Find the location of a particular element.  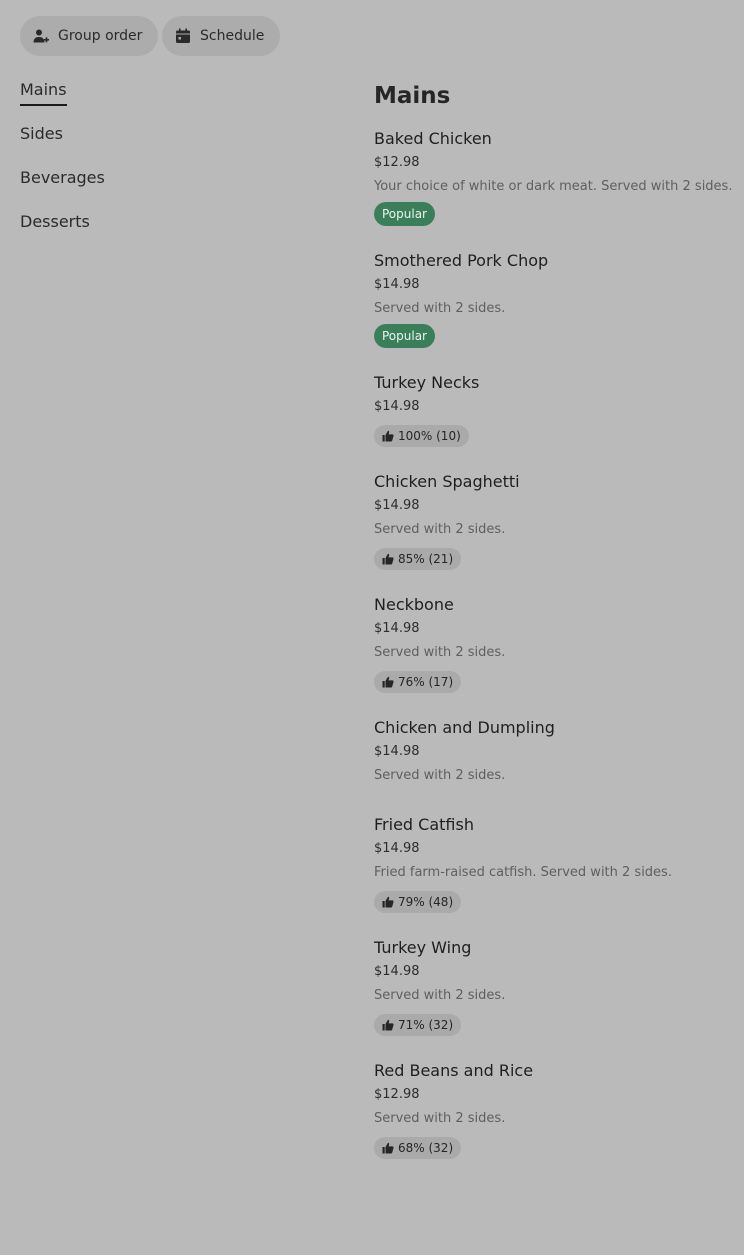

menu-item-name: Smothered Pork Chop is located at coordinates (461, 260).